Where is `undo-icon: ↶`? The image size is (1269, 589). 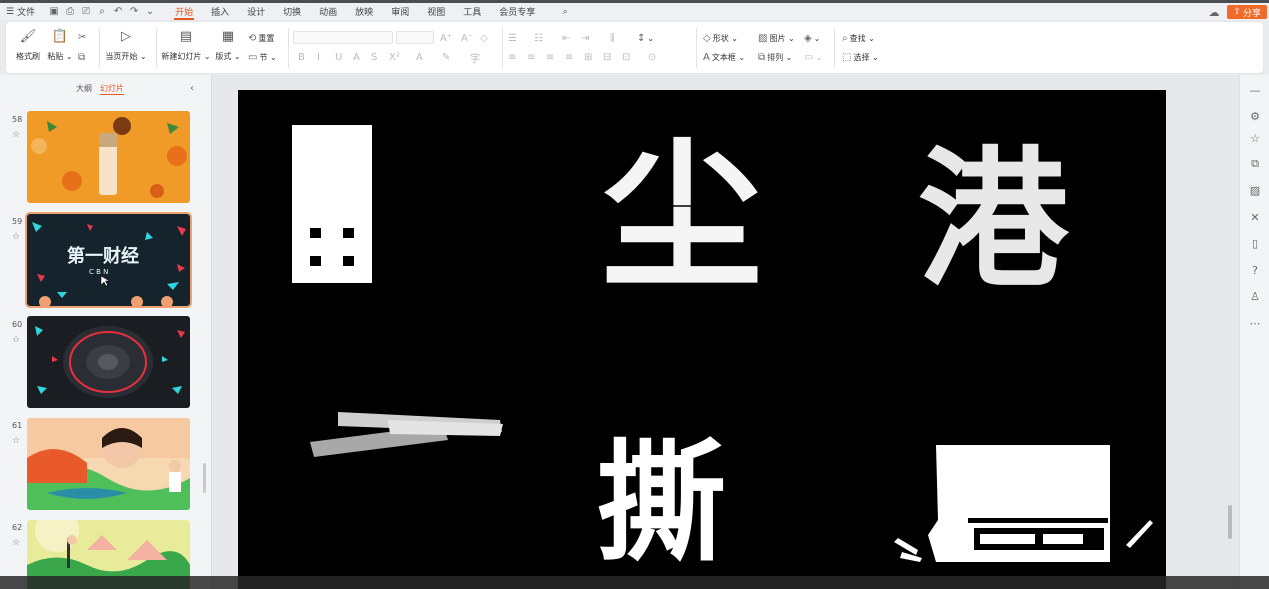 undo-icon: ↶ is located at coordinates (118, 11).